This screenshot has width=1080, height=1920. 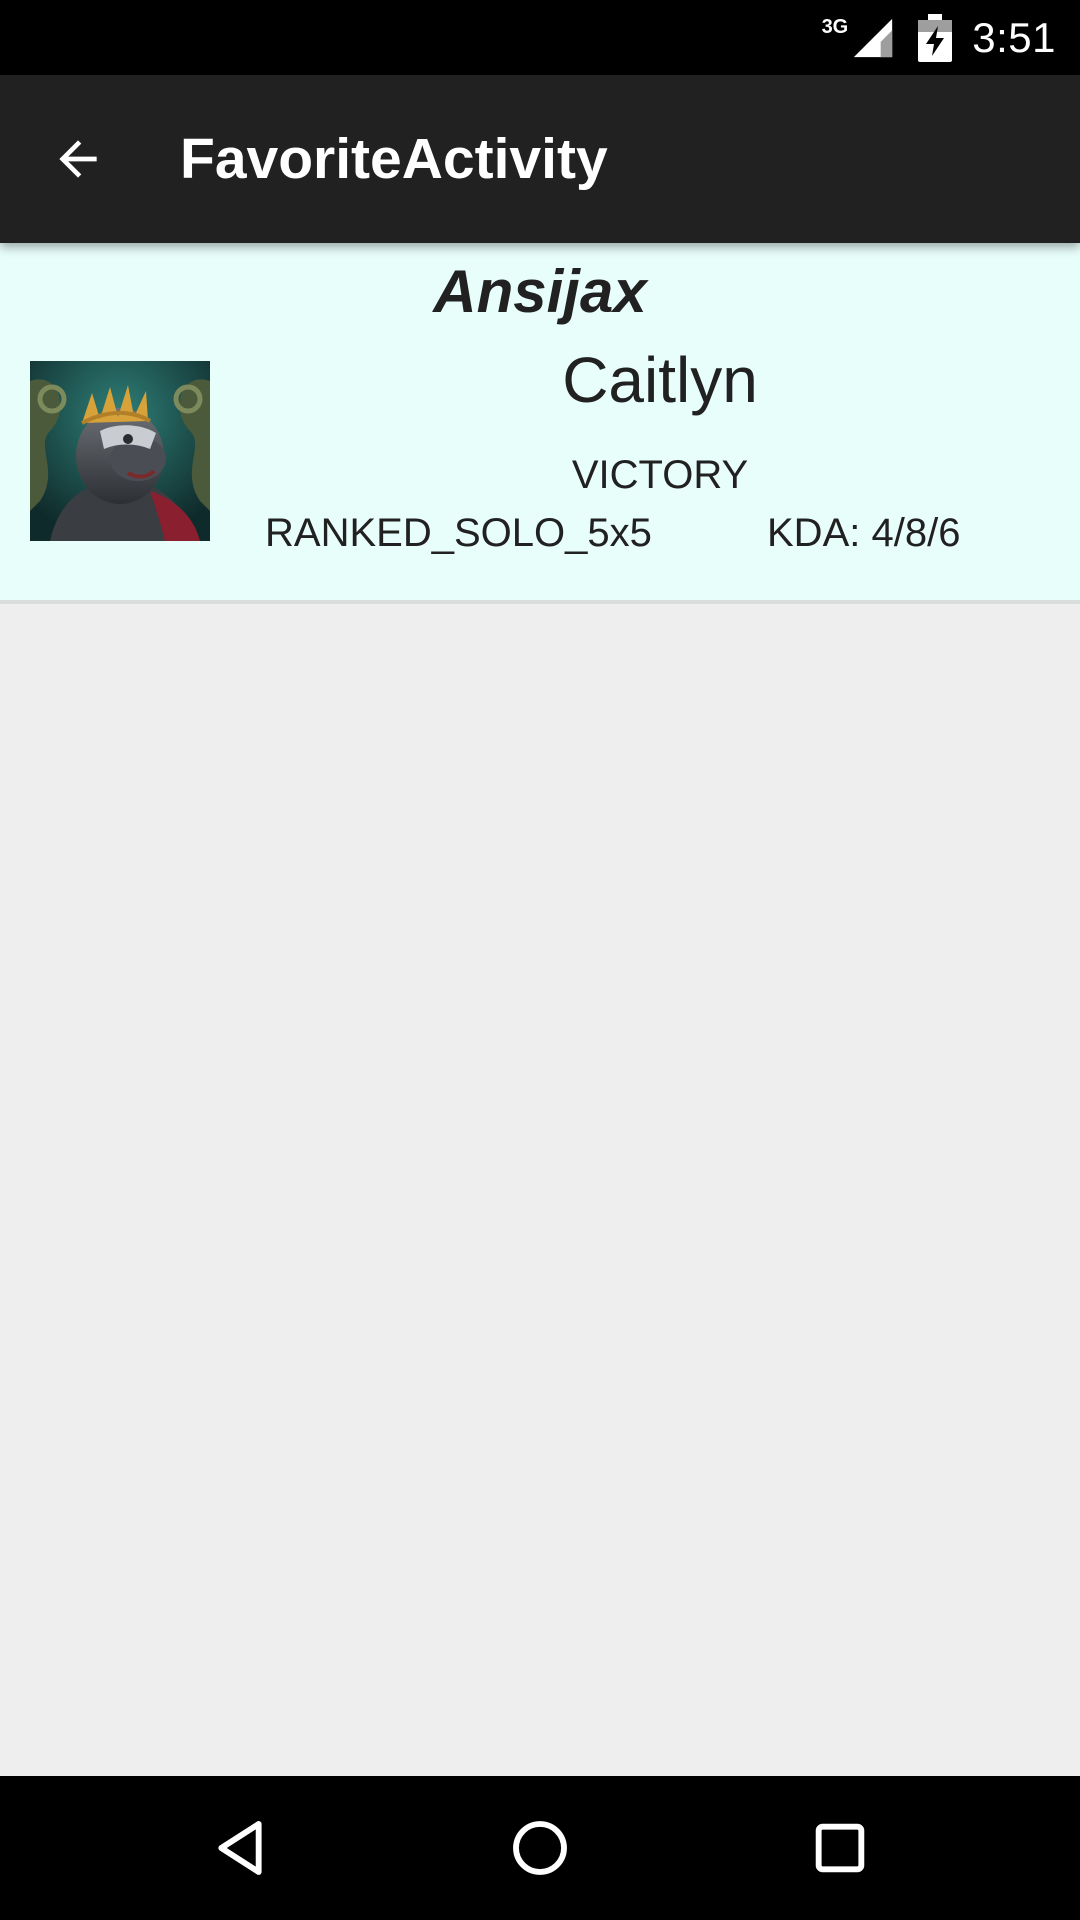 What do you see at coordinates (1014, 37) in the screenshot?
I see `clock: 3:51` at bounding box center [1014, 37].